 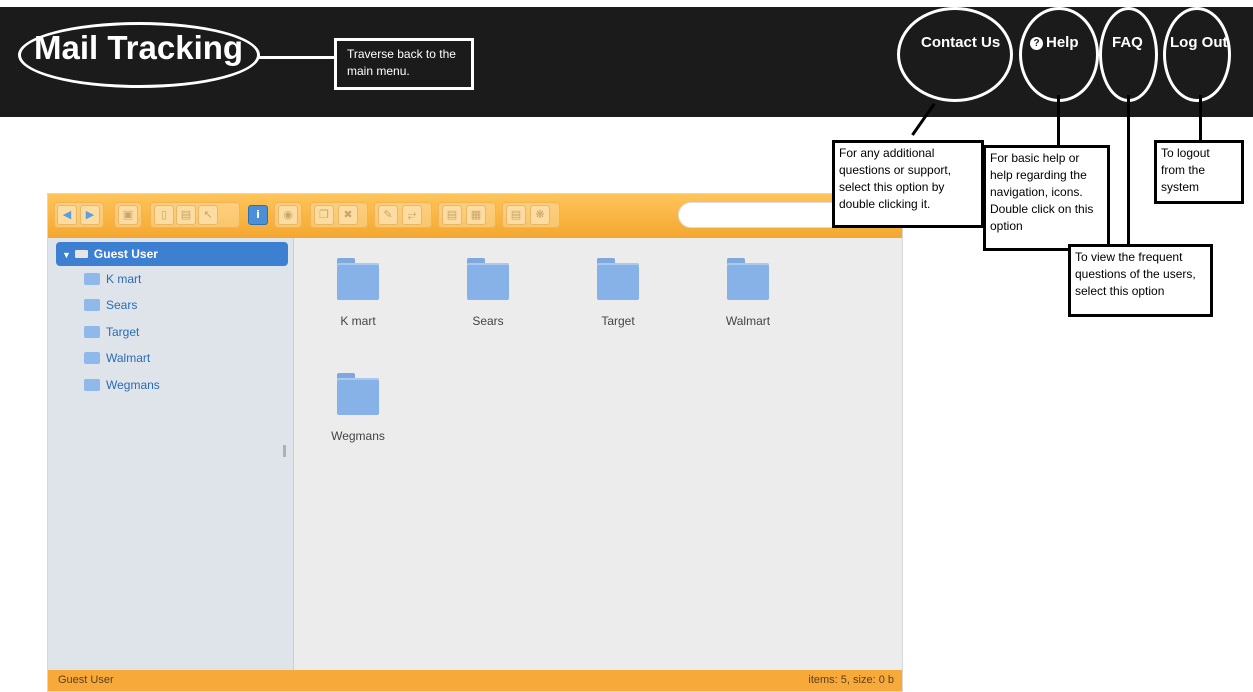 What do you see at coordinates (128, 358) in the screenshot?
I see `tree-item-label: Walmart` at bounding box center [128, 358].